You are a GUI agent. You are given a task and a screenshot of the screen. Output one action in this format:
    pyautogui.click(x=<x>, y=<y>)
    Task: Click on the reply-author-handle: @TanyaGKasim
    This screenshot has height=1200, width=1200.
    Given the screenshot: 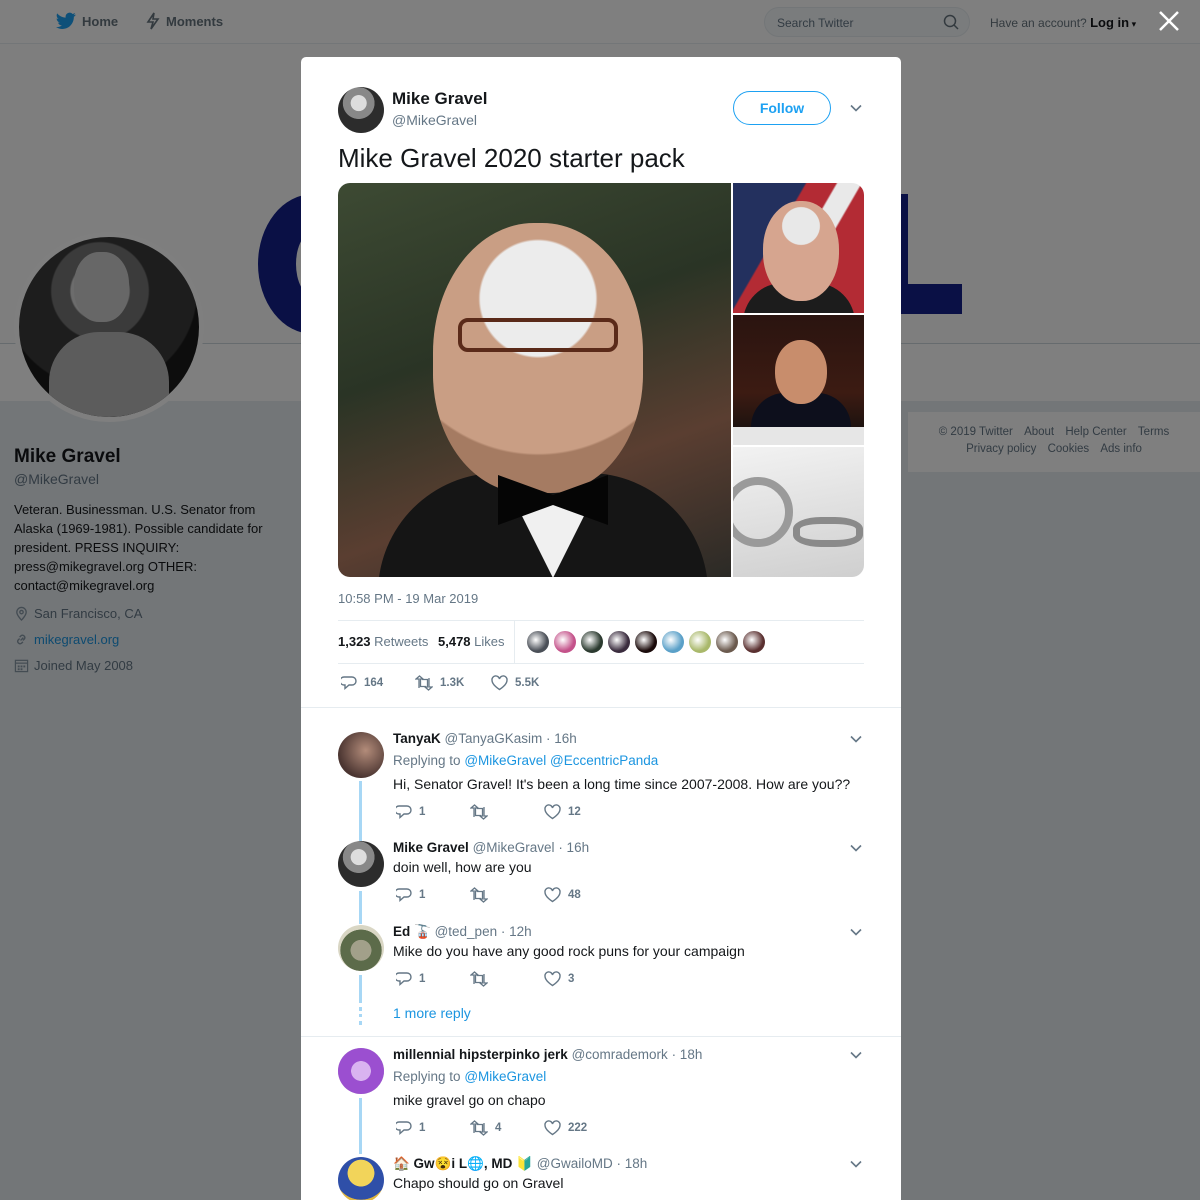 What is the action you would take?
    pyautogui.click(x=494, y=738)
    